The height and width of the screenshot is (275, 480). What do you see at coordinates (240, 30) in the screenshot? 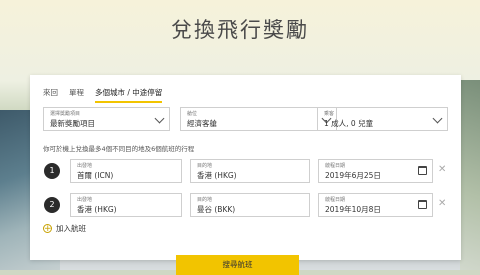
I see `page-title: 兌換飛行獎勵` at bounding box center [240, 30].